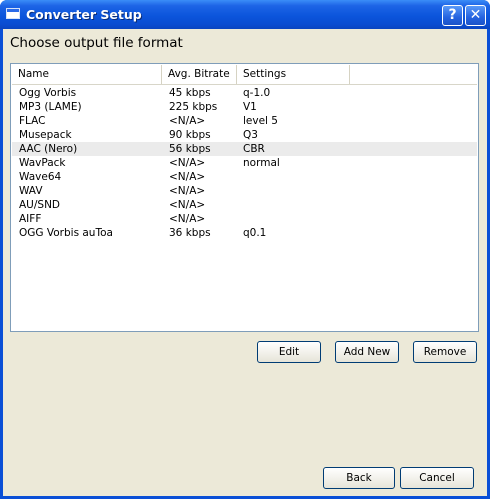 This screenshot has height=499, width=490. What do you see at coordinates (96, 43) in the screenshot?
I see `page-title: Choose output file format` at bounding box center [96, 43].